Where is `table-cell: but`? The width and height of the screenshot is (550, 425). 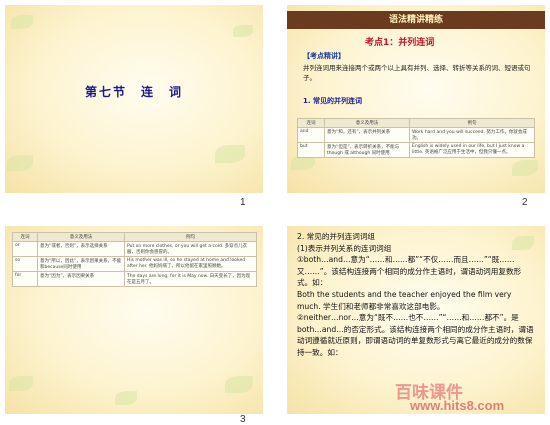 table-cell: but is located at coordinates (311, 150).